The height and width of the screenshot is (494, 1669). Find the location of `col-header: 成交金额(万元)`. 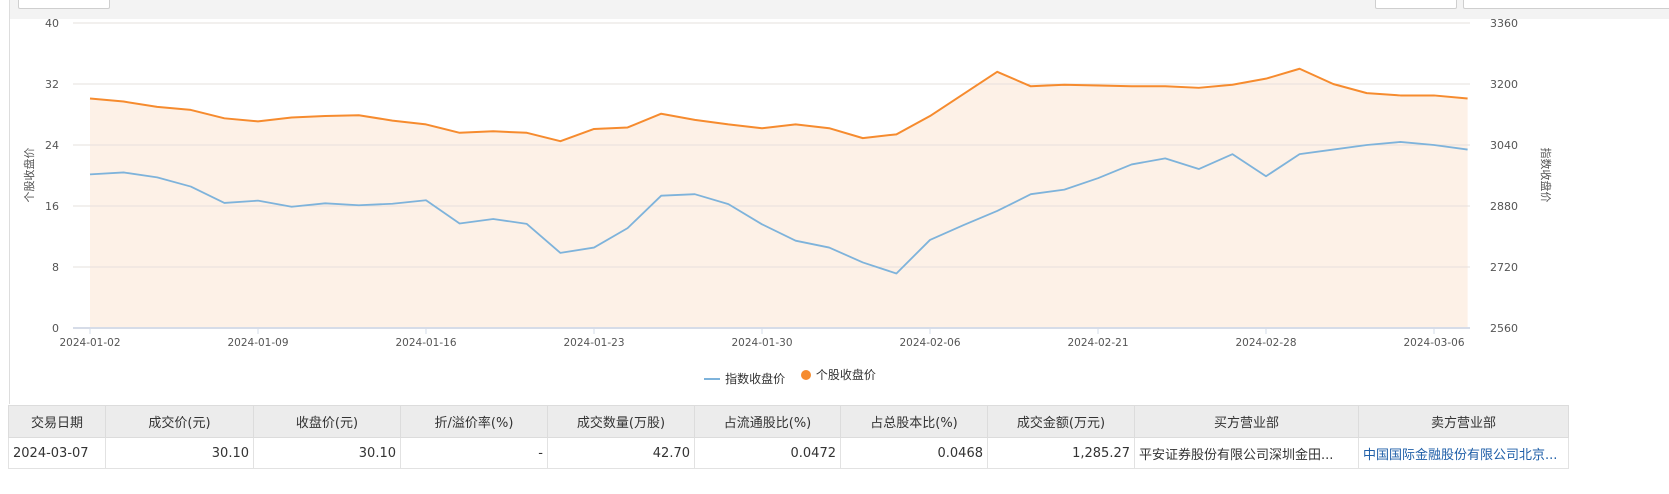

col-header: 成交金额(万元) is located at coordinates (1061, 421).